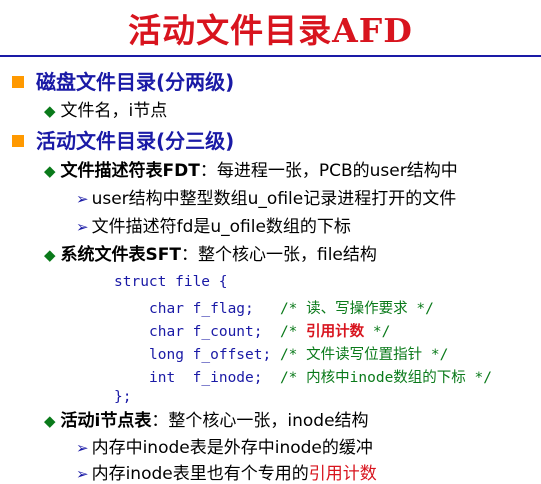 This screenshot has width=541, height=484. I want to click on subitem-text: user结构中整型数组u_ofile记录进程打开的文件, so click(274, 199).